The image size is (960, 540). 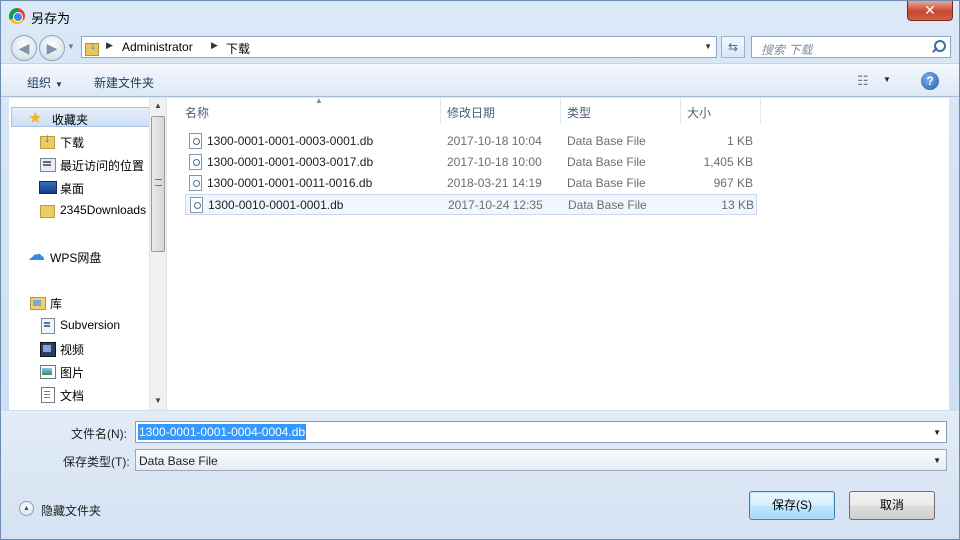 What do you see at coordinates (866, 80) in the screenshot?
I see `view-options-icon: ☷` at bounding box center [866, 80].